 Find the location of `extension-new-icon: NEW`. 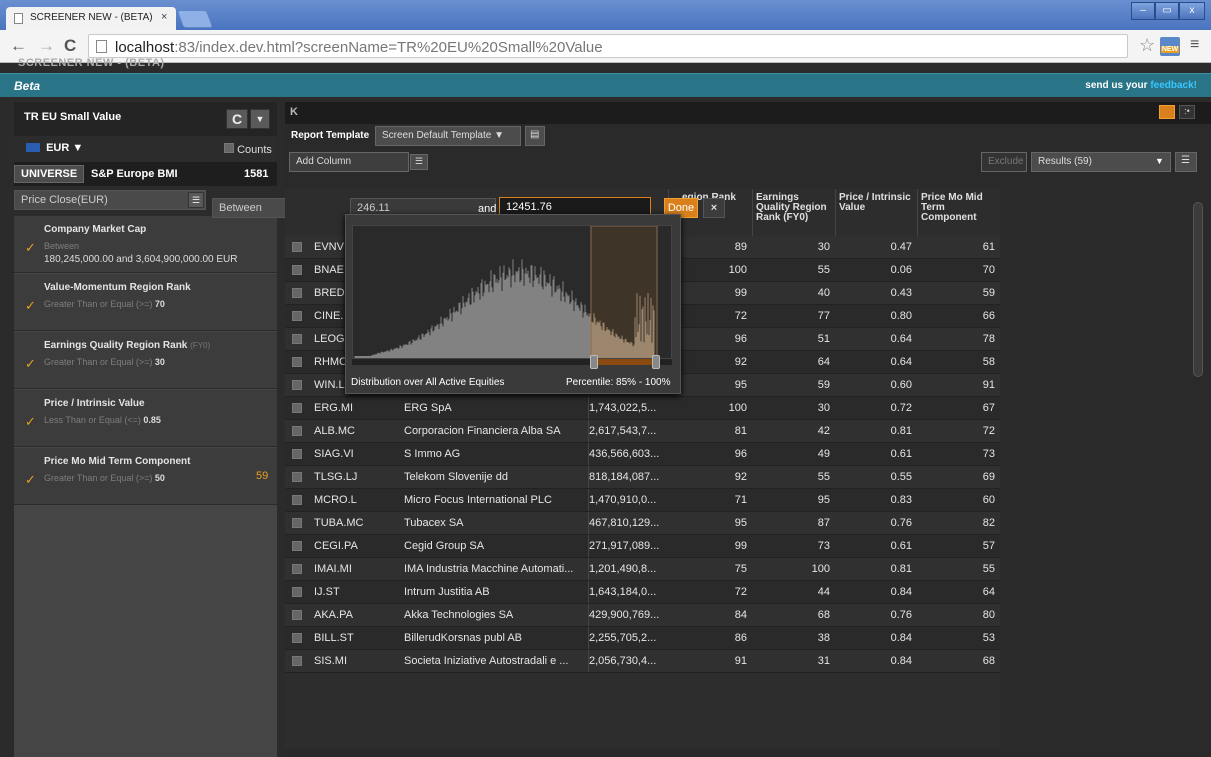

extension-new-icon: NEW is located at coordinates (1170, 46).